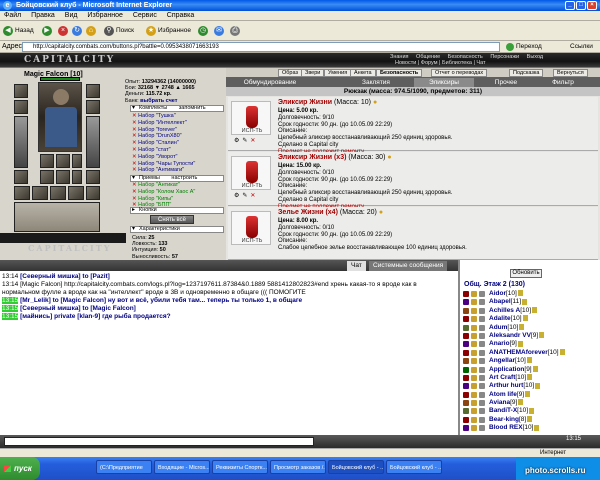 The image size is (600, 480). Describe the element at coordinates (531, 319) in the screenshot. I see `user-row: Adalite[10]` at that location.